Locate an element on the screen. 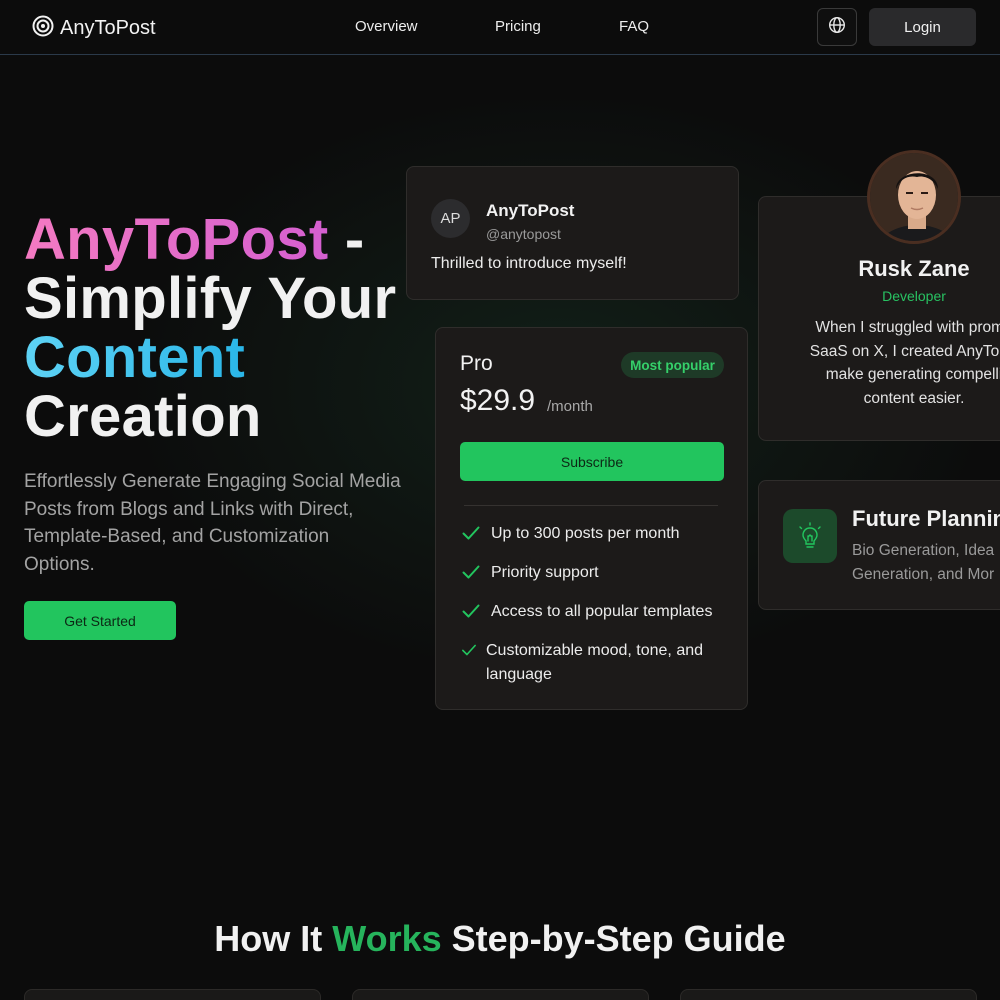 The height and width of the screenshot is (1000, 1000). nav-link-faq: FAQ is located at coordinates (634, 26).